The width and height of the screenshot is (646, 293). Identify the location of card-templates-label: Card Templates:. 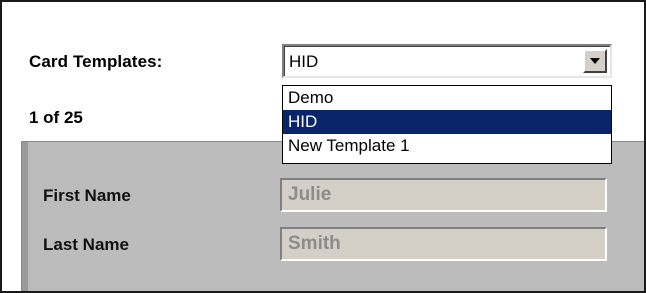
(96, 61).